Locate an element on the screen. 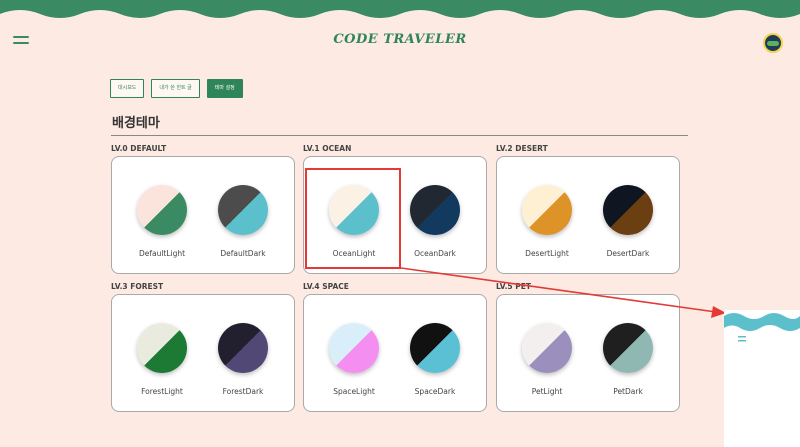  ocean-theme-preview is located at coordinates (762, 378).